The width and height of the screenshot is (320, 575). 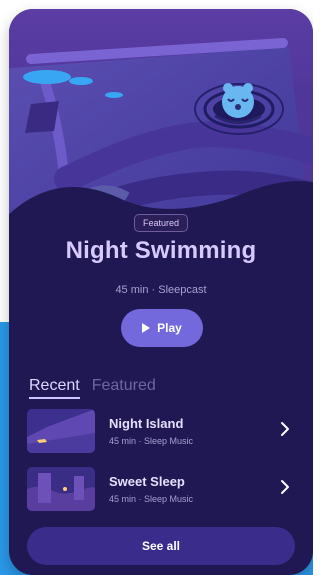 I want to click on tab-featured: Featured, so click(x=124, y=386).